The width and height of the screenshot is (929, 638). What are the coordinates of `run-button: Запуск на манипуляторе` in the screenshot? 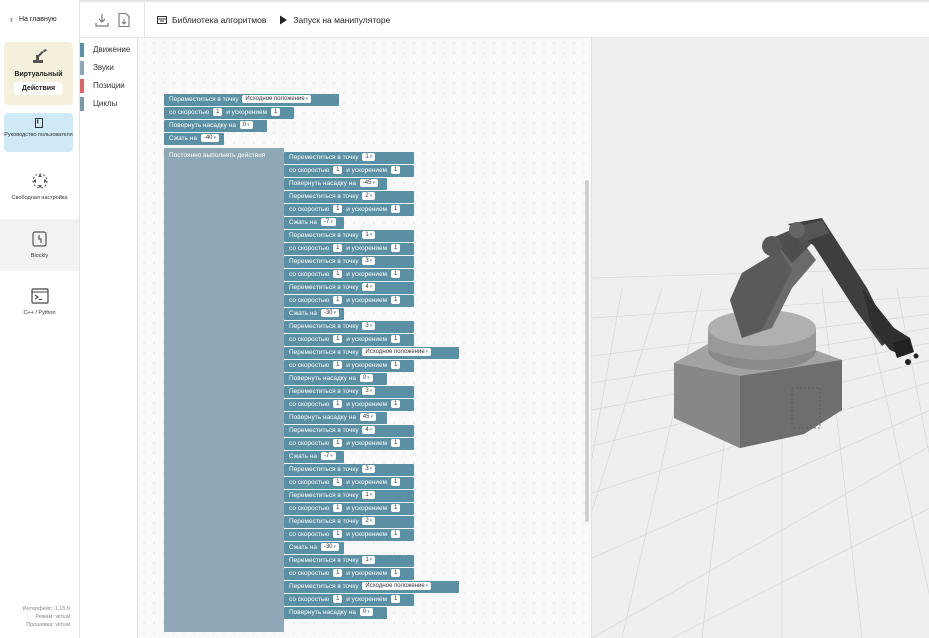 It's located at (334, 20).